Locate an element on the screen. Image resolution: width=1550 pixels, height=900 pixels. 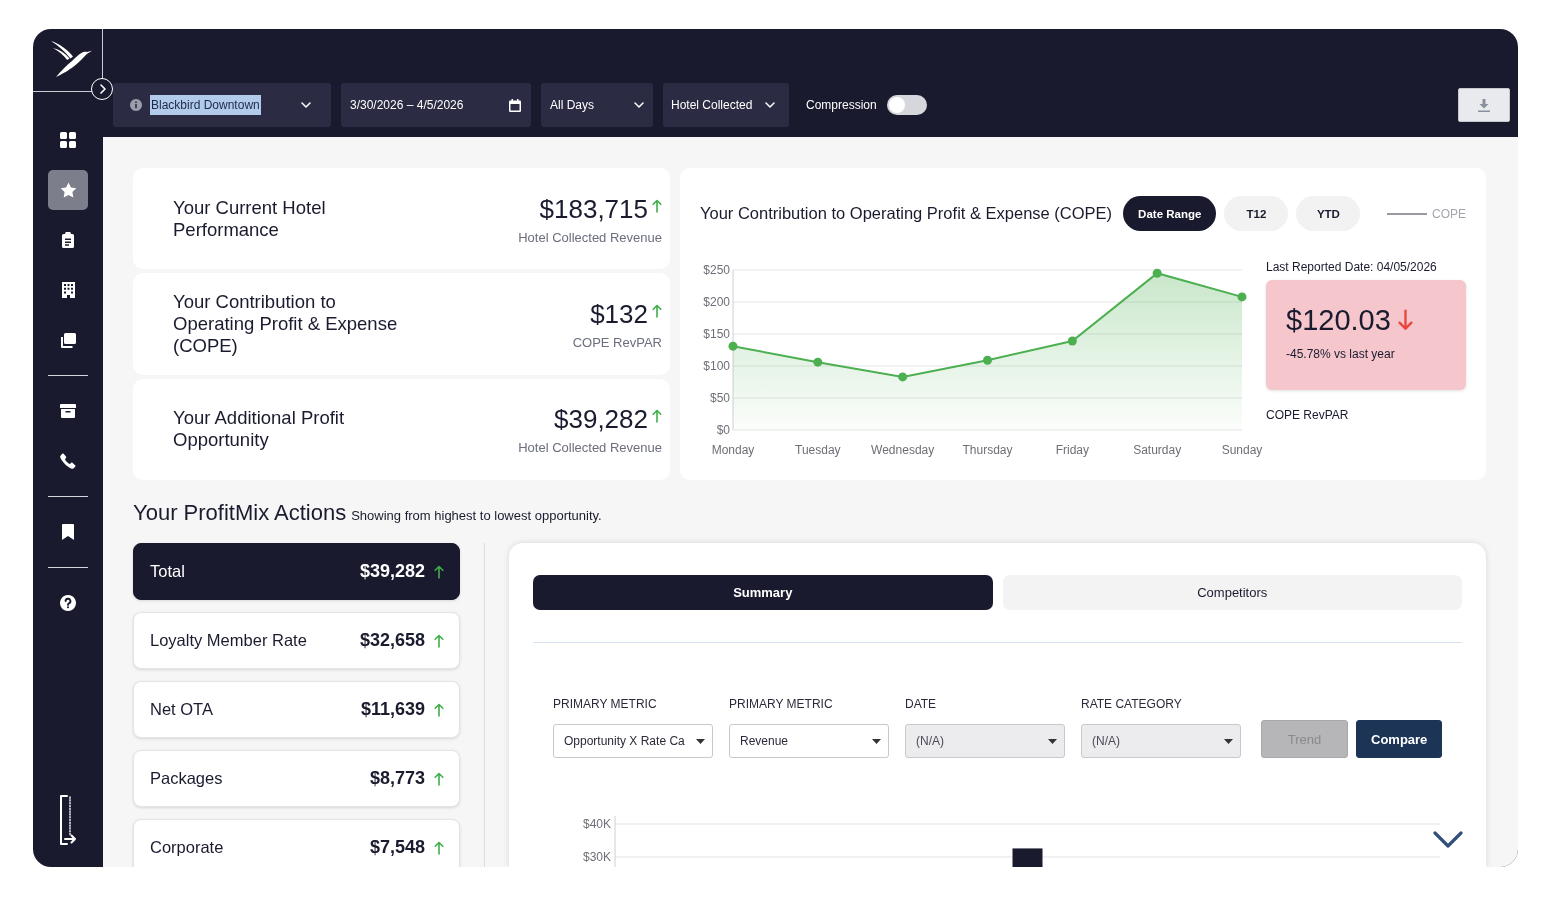
calendar-icon is located at coordinates (515, 105).